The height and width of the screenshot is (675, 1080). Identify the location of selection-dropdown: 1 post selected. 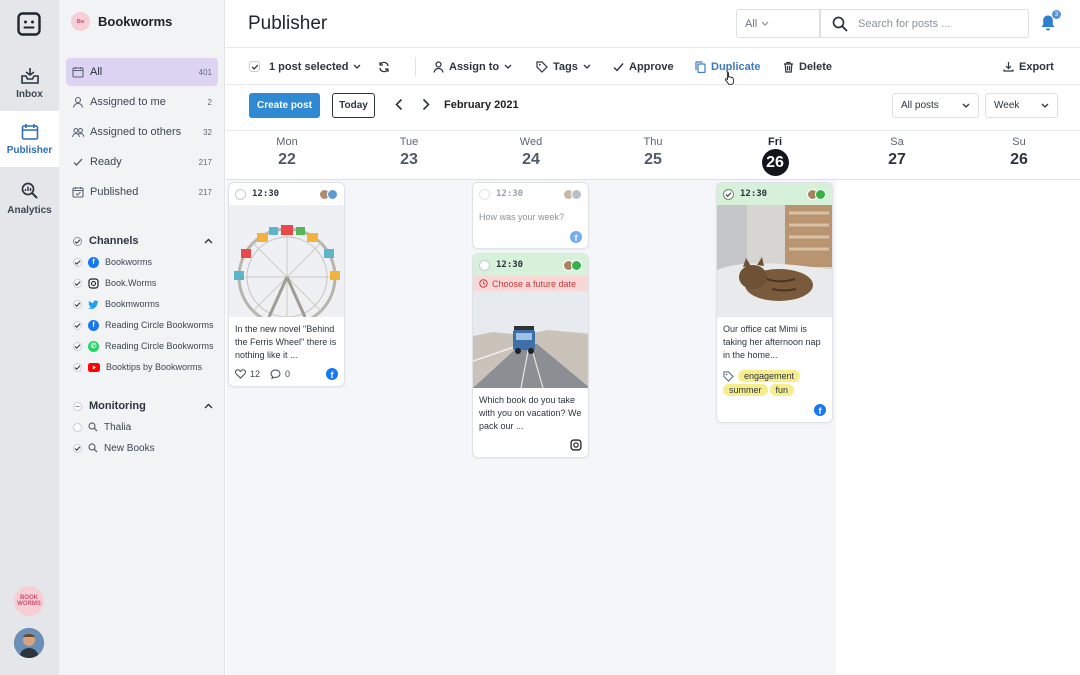
(305, 66).